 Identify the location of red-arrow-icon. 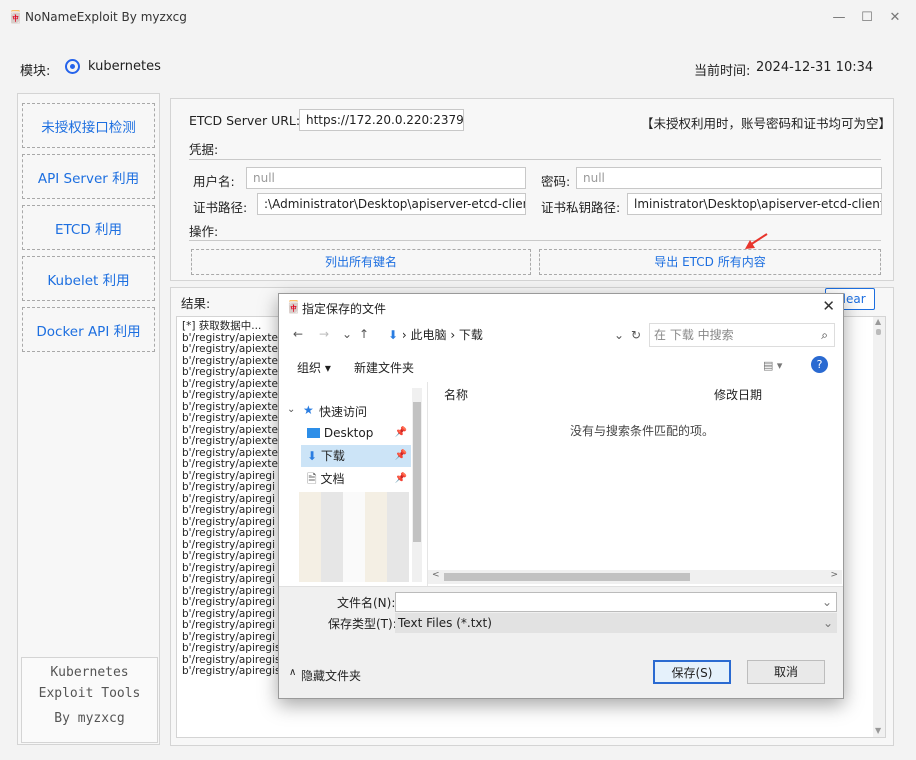
(756, 241).